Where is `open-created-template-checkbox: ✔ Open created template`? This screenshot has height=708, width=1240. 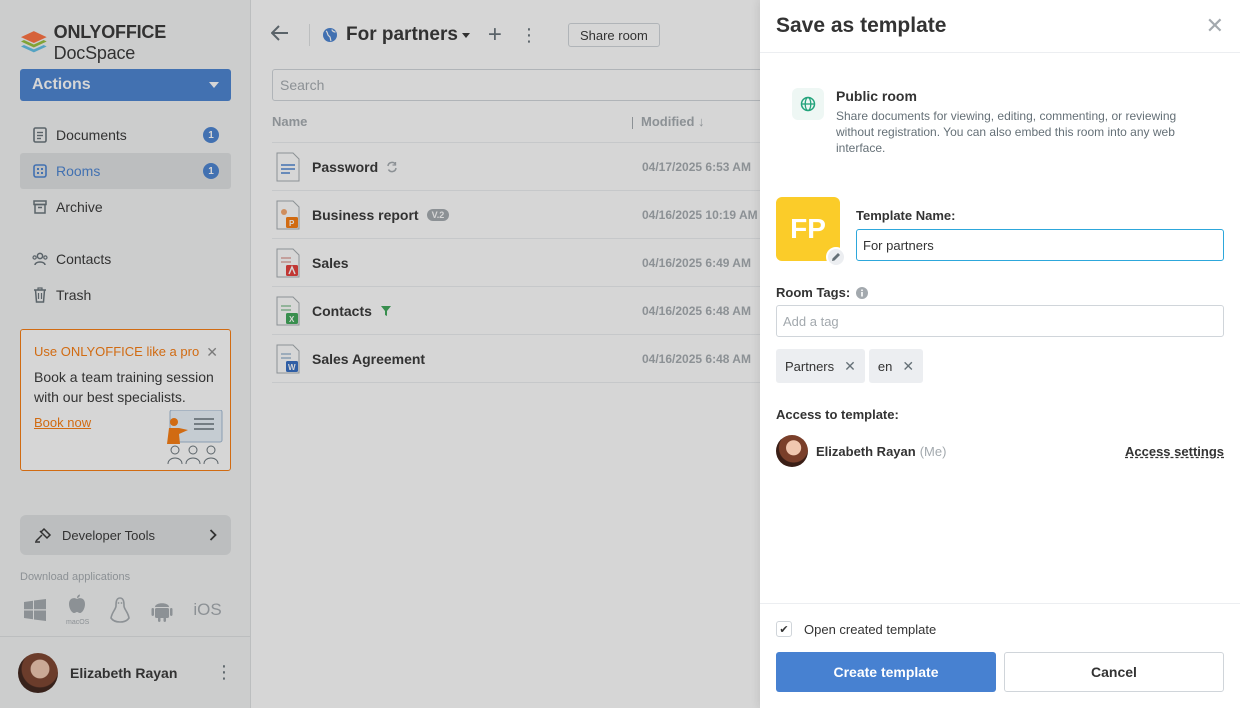
open-created-template-checkbox: ✔ Open created template is located at coordinates (856, 629).